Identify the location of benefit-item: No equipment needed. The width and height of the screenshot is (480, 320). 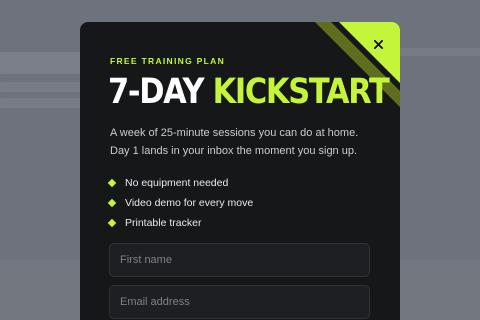
(180, 183).